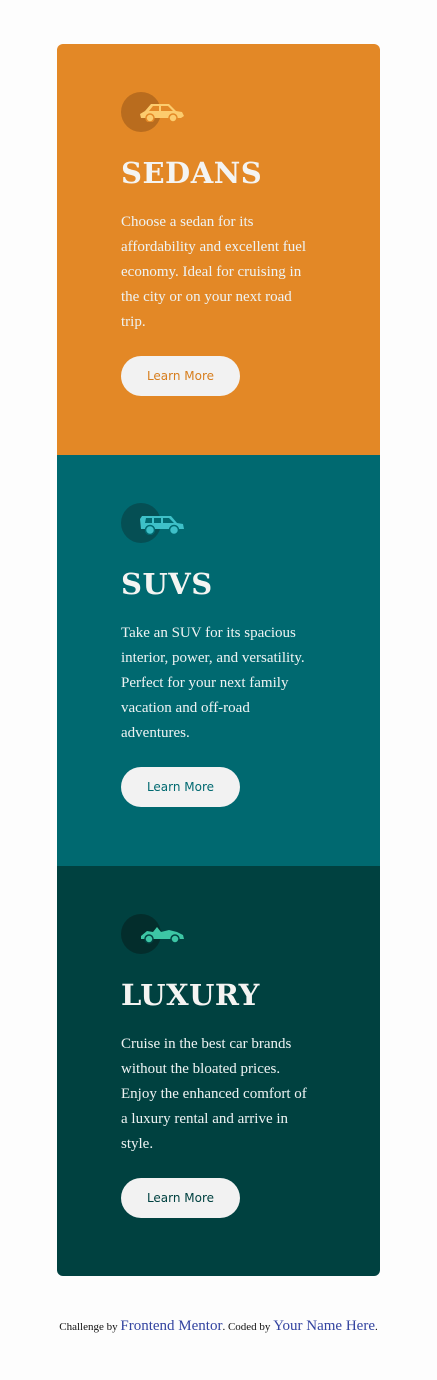 The width and height of the screenshot is (437, 1380). Describe the element at coordinates (153, 523) in the screenshot. I see `suv-car-icon` at that location.